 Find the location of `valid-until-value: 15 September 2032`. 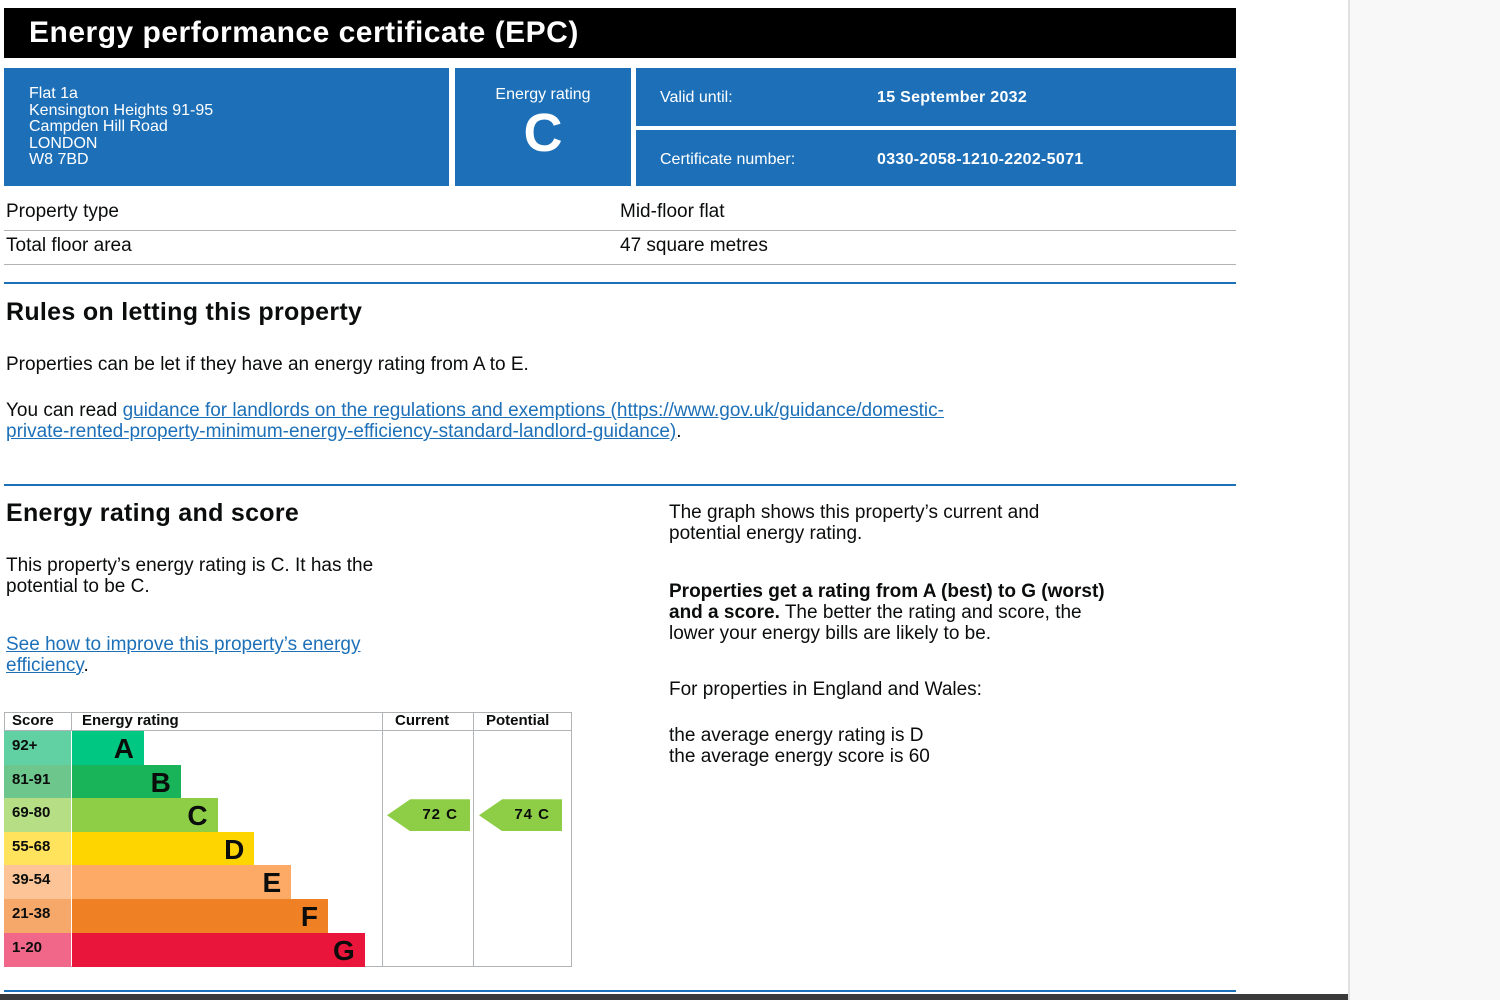

valid-until-value: 15 September 2032 is located at coordinates (952, 97).